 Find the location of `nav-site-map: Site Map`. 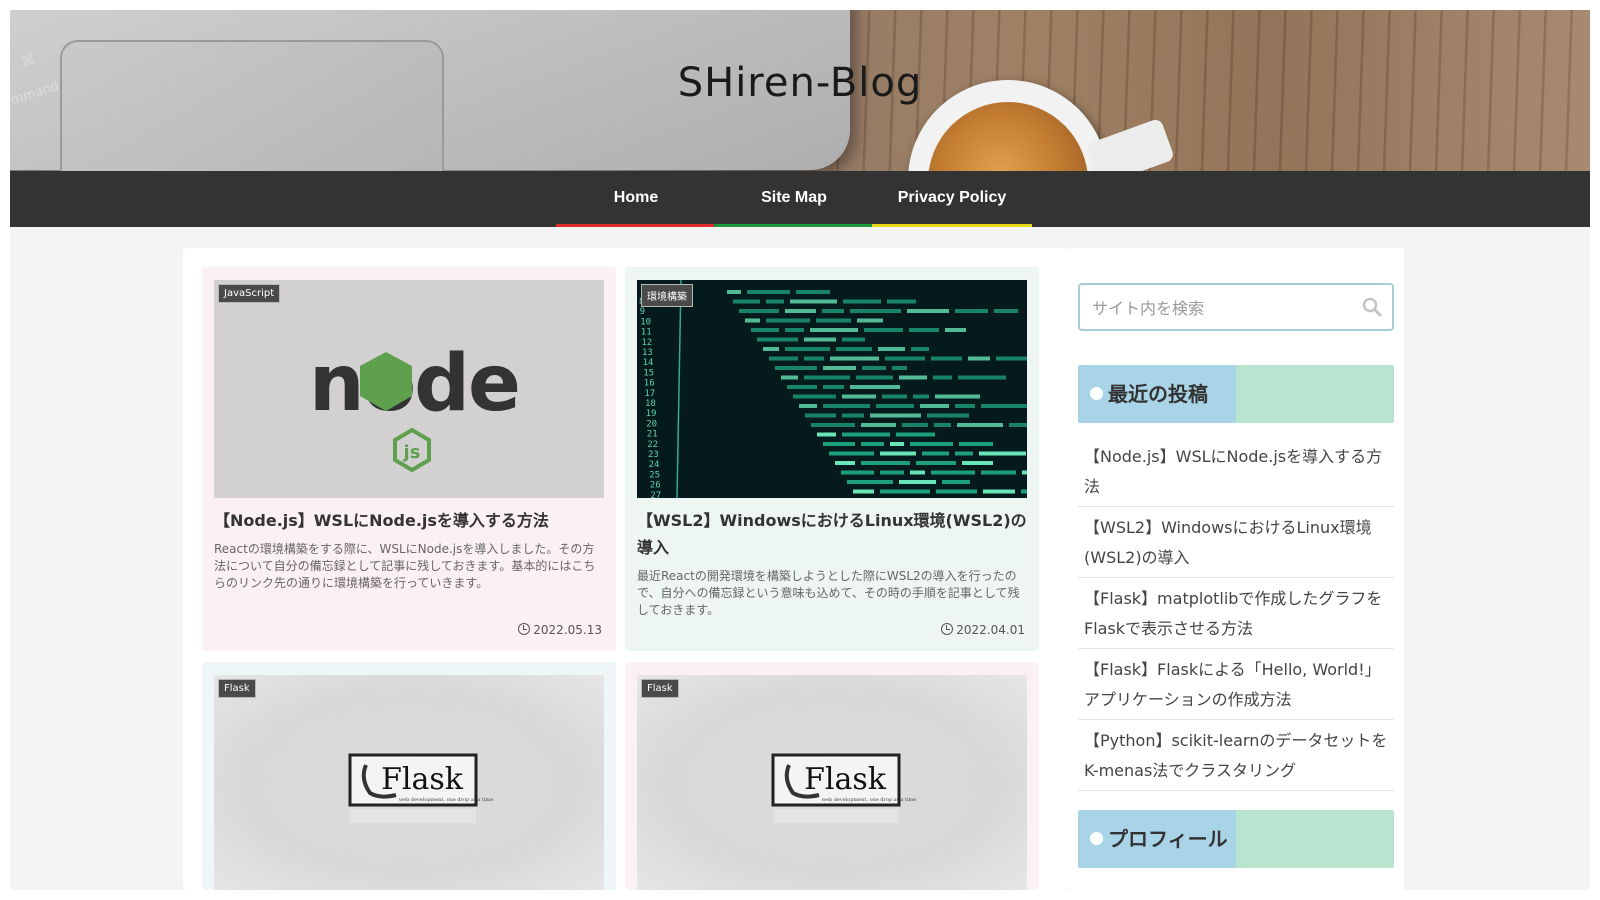

nav-site-map: Site Map is located at coordinates (794, 199).